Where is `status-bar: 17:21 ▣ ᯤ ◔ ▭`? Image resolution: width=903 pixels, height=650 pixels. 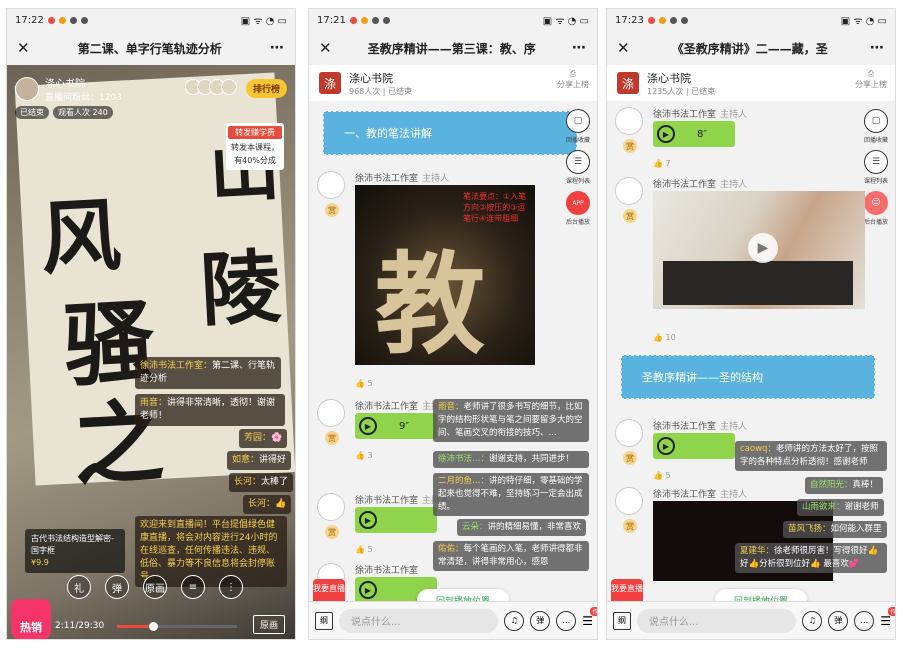 status-bar: 17:21 ▣ ᯤ ◔ ▭ is located at coordinates (453, 20).